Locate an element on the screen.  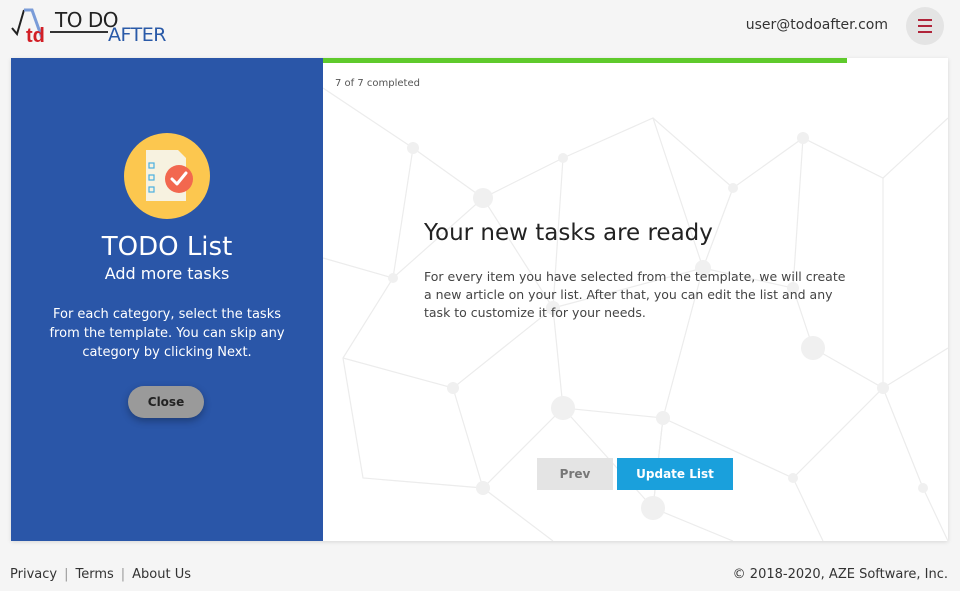
footer-links: Privacy | Terms | About Us is located at coordinates (100, 574).